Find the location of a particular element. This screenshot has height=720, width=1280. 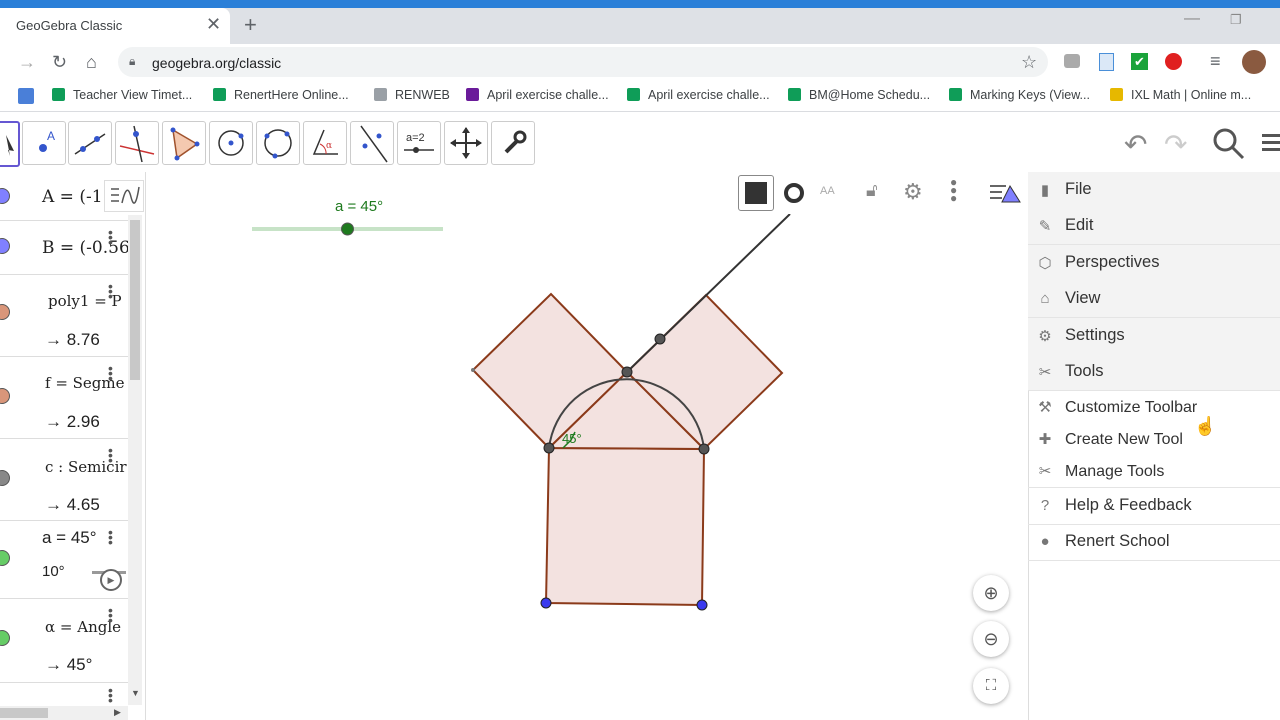

move-graphics-tool is located at coordinates (466, 143).